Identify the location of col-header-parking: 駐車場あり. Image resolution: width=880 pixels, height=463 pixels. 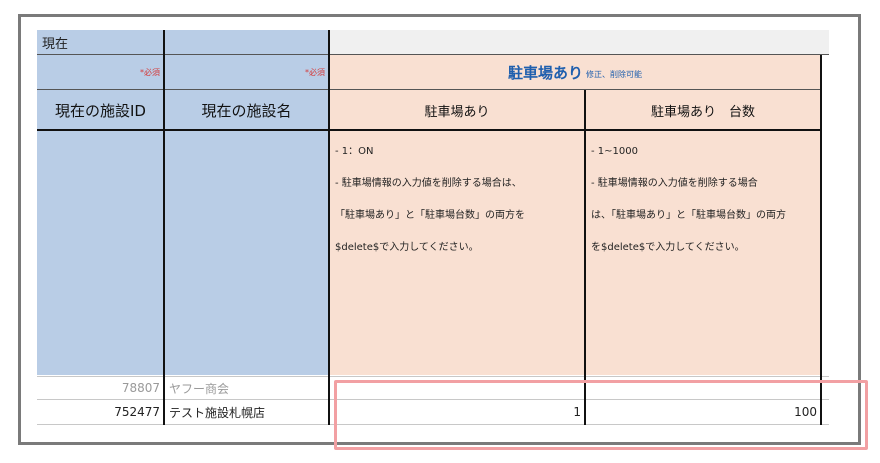
(457, 110).